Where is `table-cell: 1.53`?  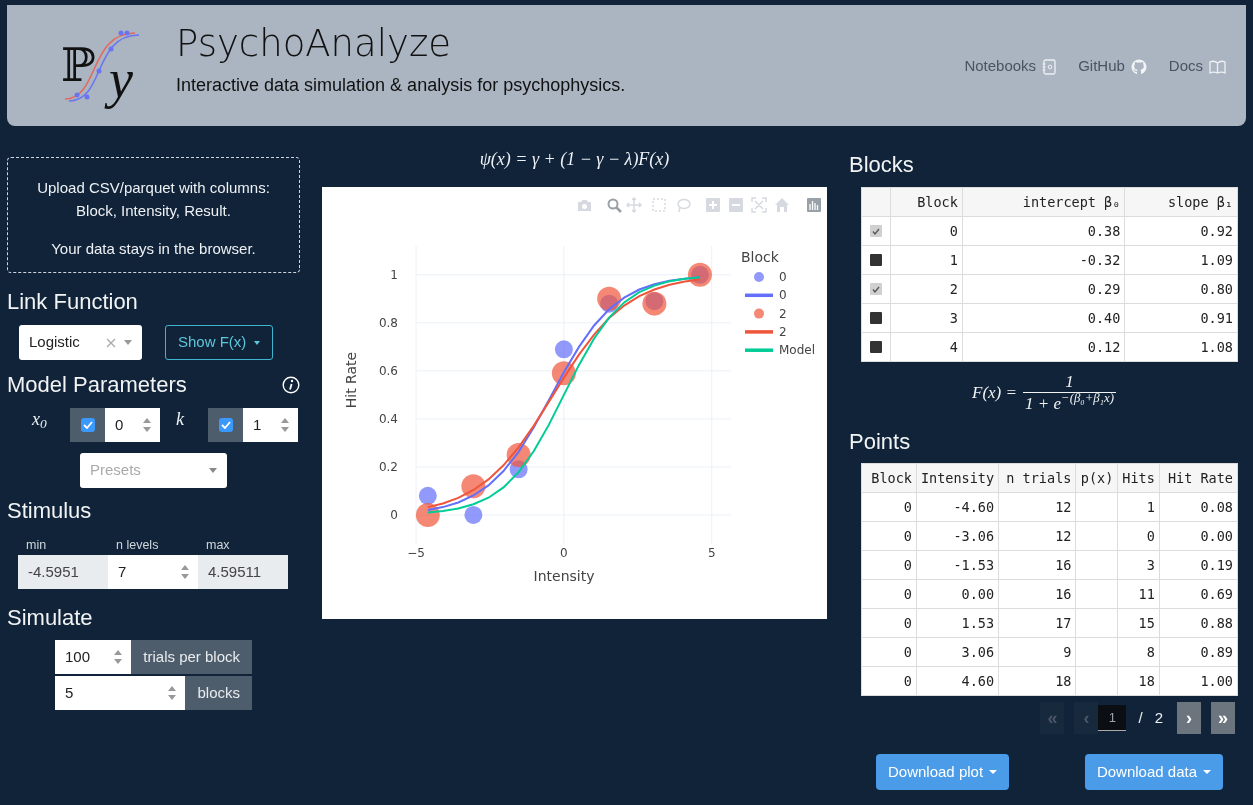
table-cell: 1.53 is located at coordinates (957, 623).